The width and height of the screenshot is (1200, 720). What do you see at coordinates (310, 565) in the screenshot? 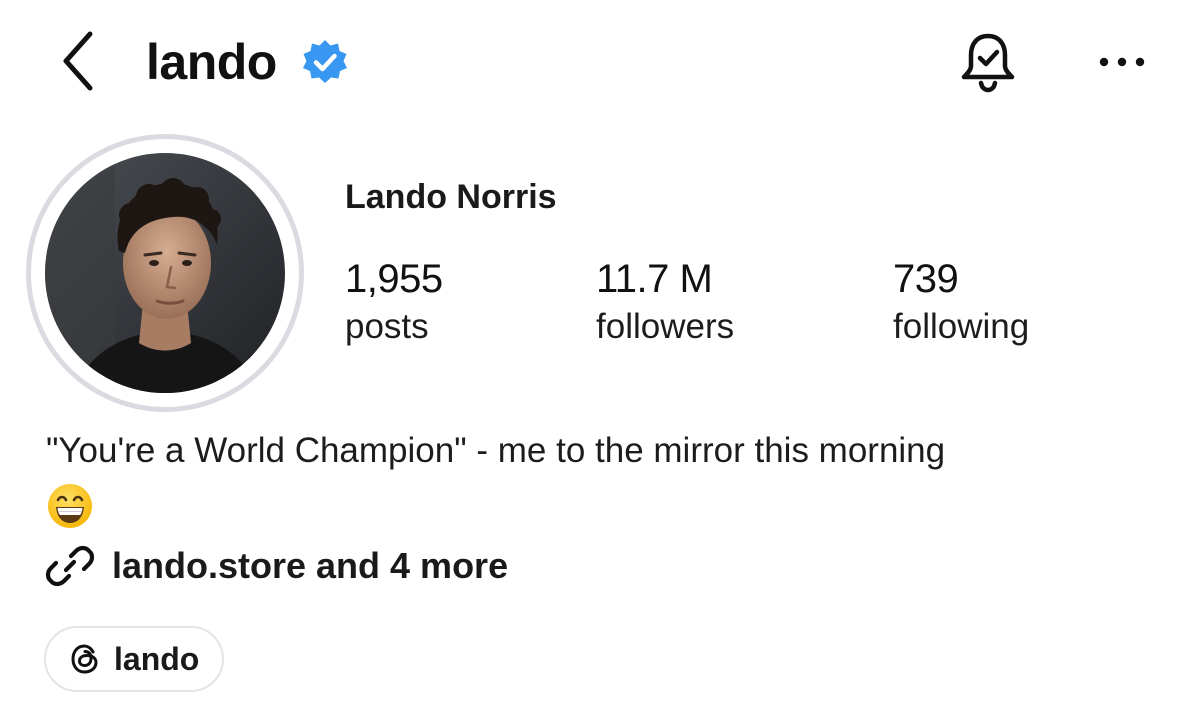
I see `links-text: lando.store and 4 more` at bounding box center [310, 565].